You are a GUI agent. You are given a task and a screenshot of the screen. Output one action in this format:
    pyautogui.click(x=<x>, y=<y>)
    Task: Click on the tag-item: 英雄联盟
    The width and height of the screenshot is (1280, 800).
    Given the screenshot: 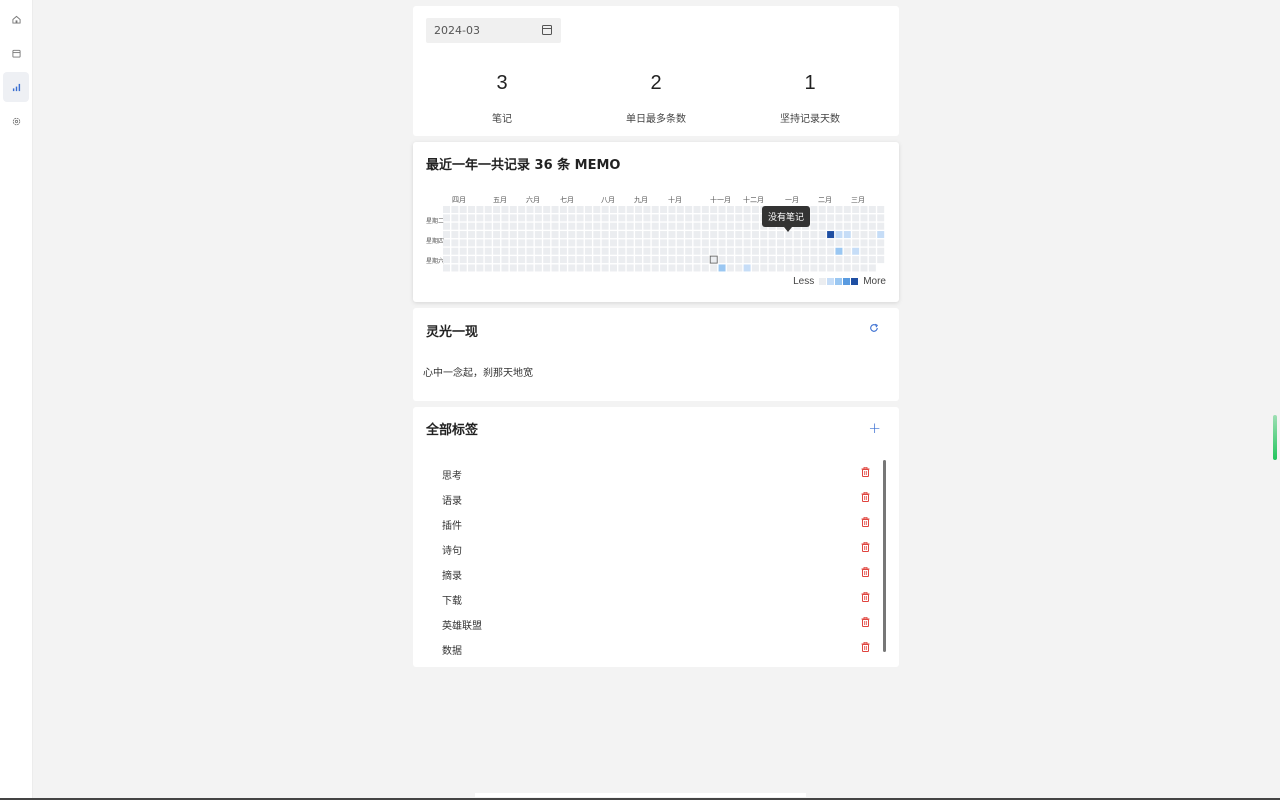 What is the action you would take?
    pyautogui.click(x=662, y=624)
    